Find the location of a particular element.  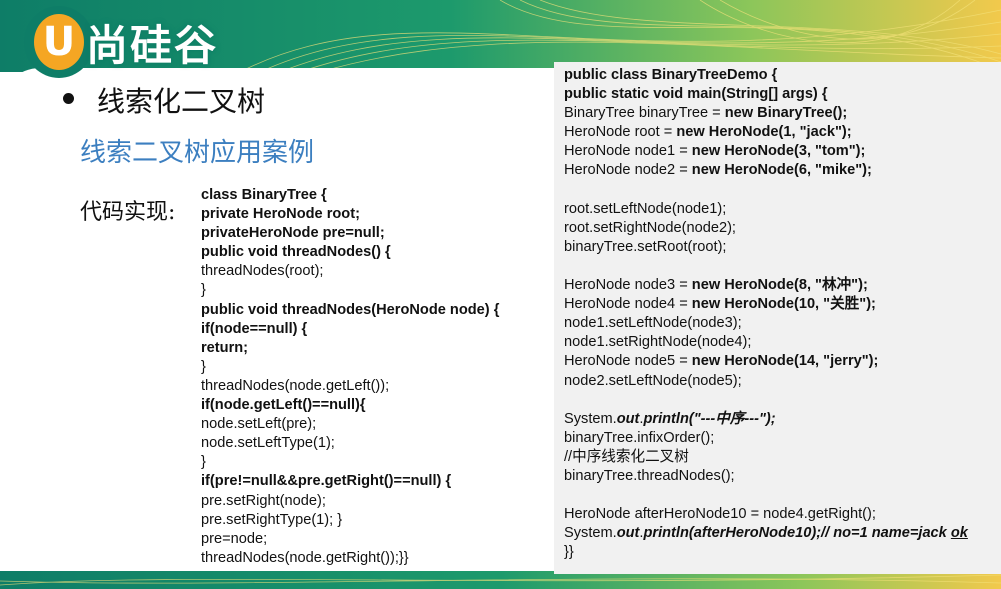

code-token: binaryTree.setRoot(root); is located at coordinates (645, 246).